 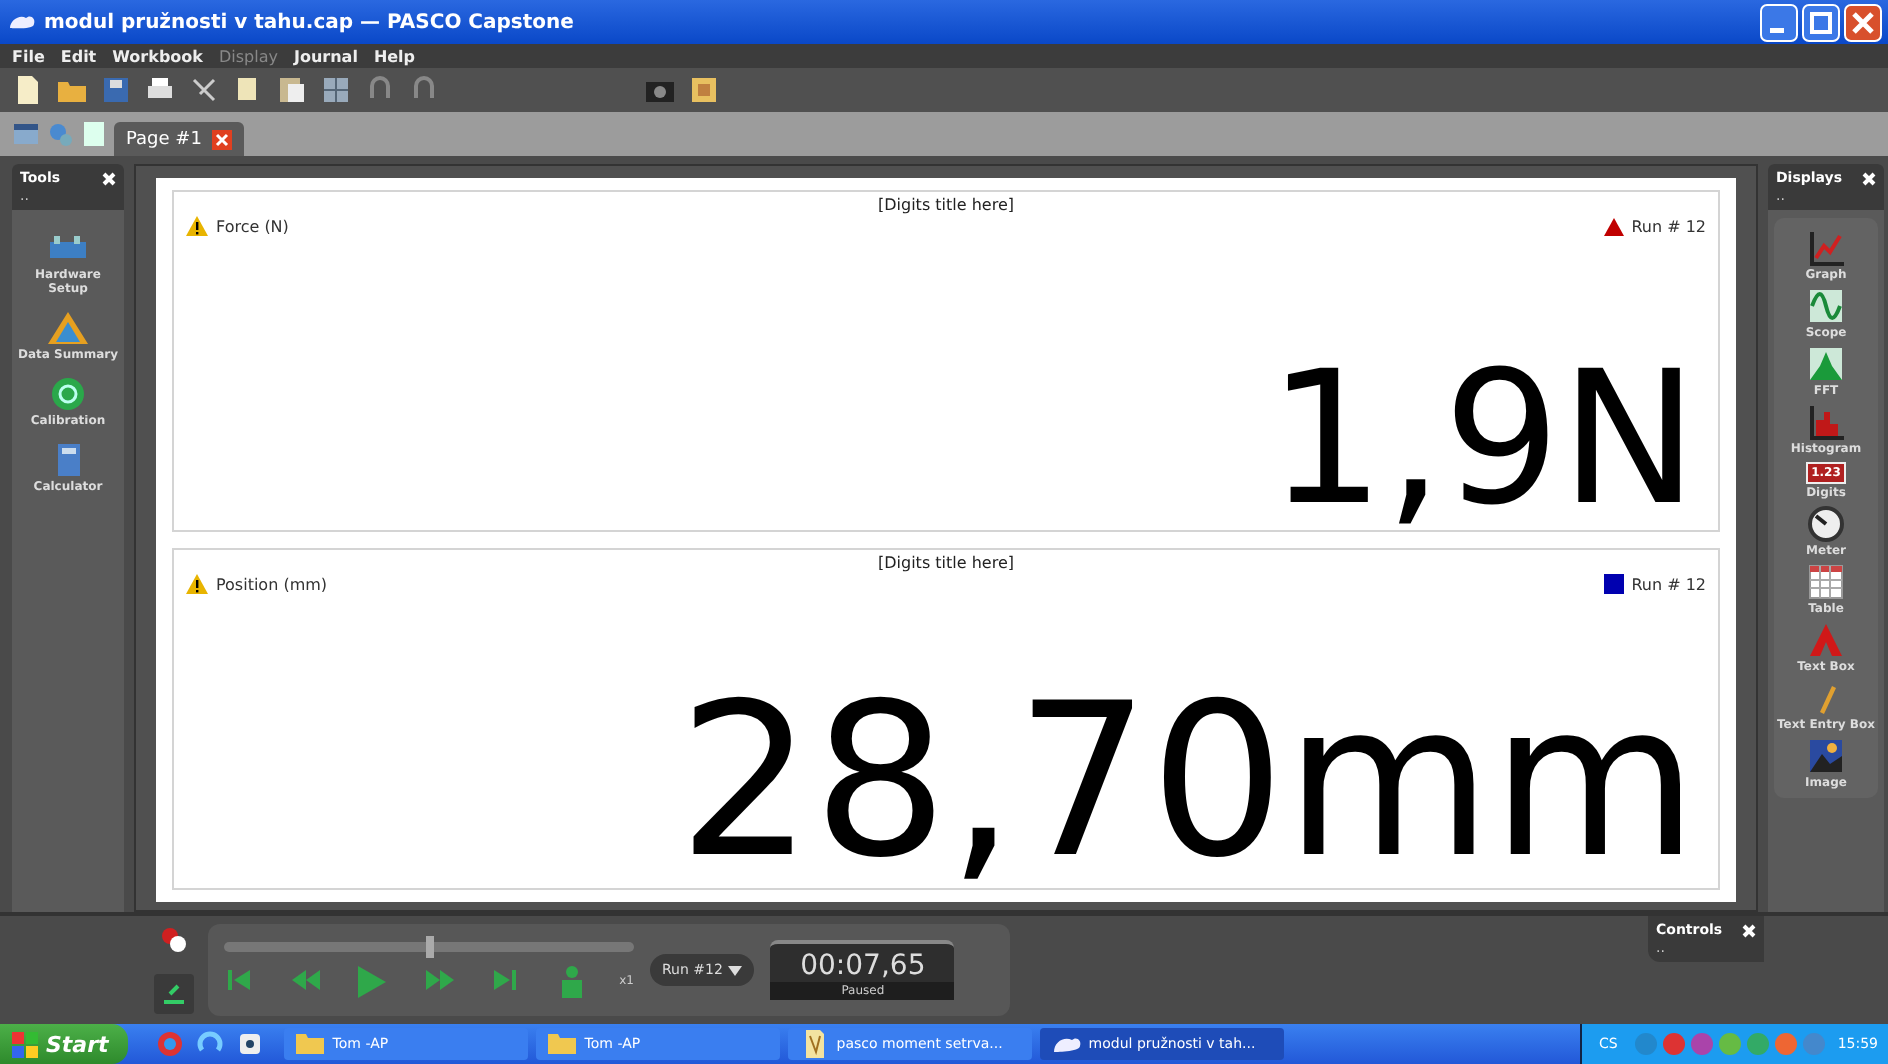 What do you see at coordinates (78, 56) in the screenshot?
I see `menu-item: Edit` at bounding box center [78, 56].